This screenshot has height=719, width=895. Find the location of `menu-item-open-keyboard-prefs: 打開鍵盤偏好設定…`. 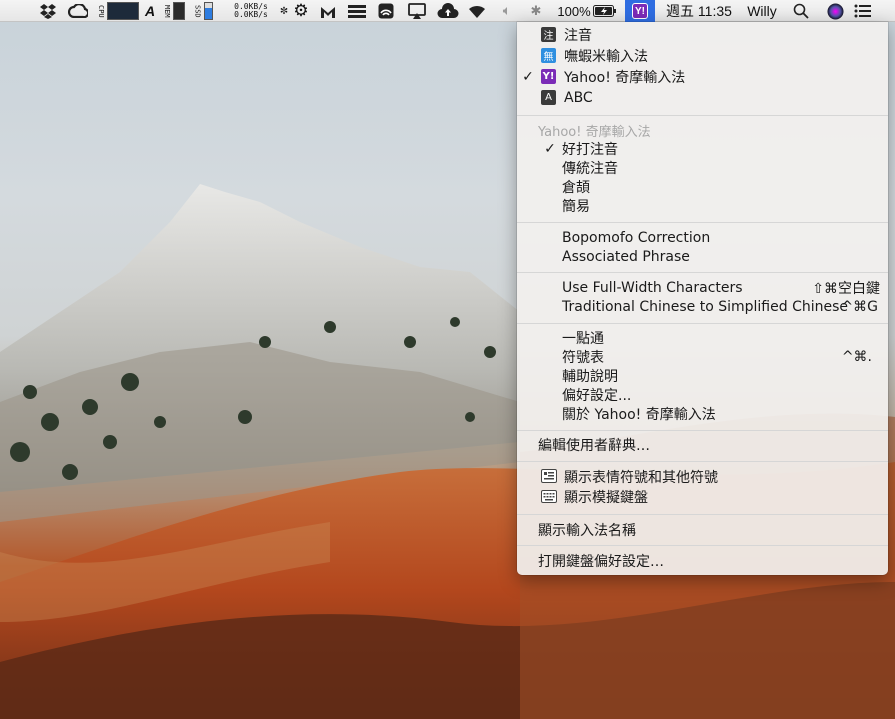

menu-item-open-keyboard-prefs: 打開鍵盤偏好設定… is located at coordinates (702, 560).